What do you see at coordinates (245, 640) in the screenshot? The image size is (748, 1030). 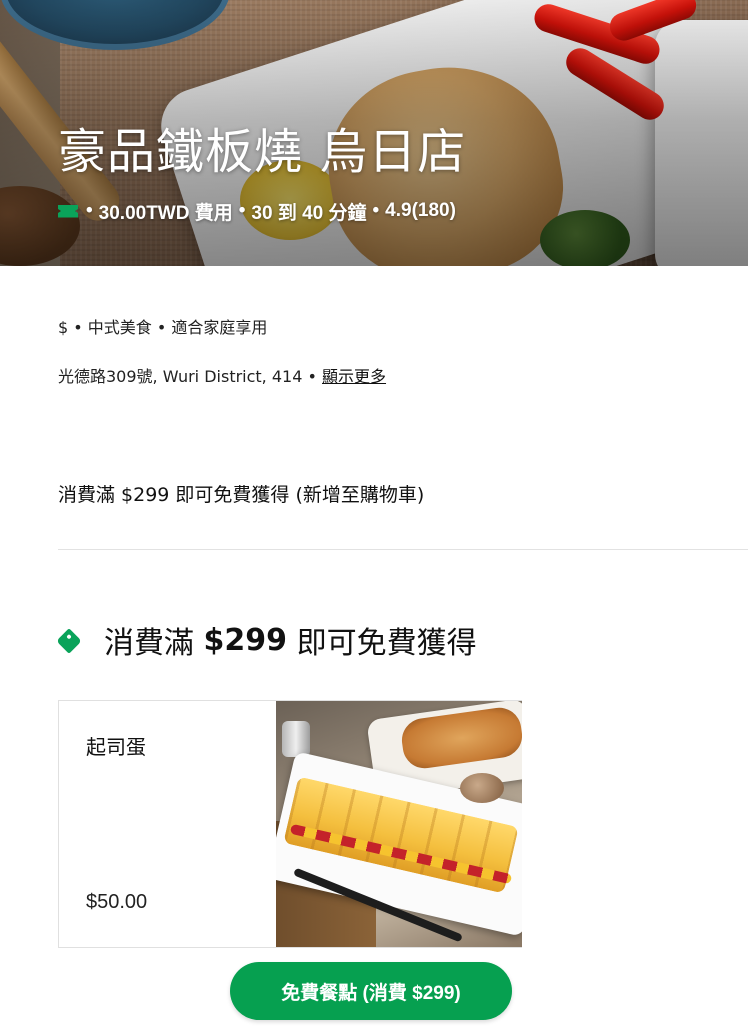 I see `section-amount: $299` at bounding box center [245, 640].